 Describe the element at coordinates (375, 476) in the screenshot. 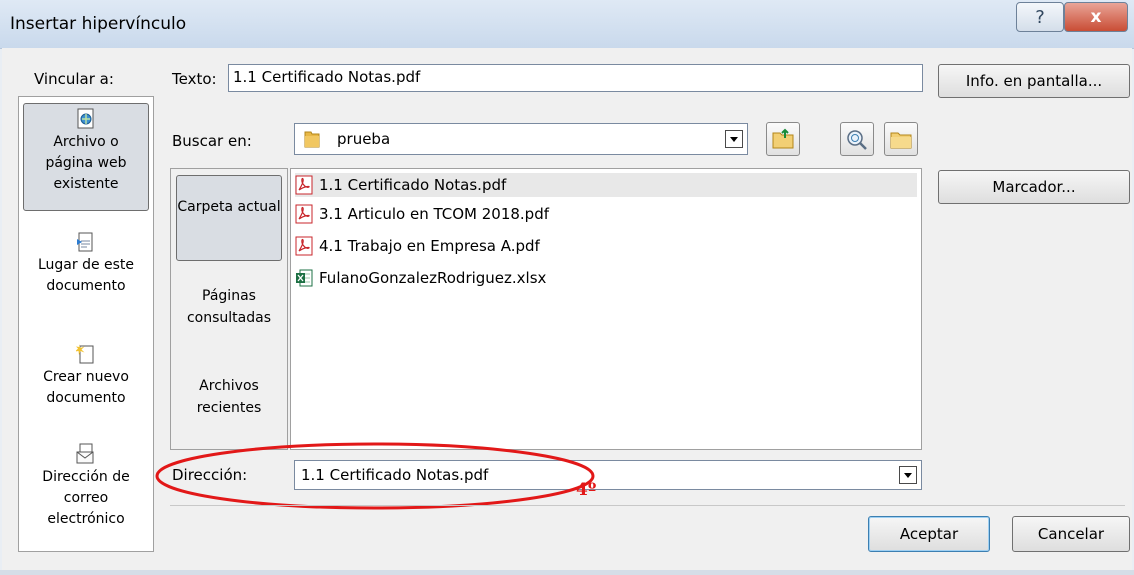

I see `red-highlight-ellipse` at that location.